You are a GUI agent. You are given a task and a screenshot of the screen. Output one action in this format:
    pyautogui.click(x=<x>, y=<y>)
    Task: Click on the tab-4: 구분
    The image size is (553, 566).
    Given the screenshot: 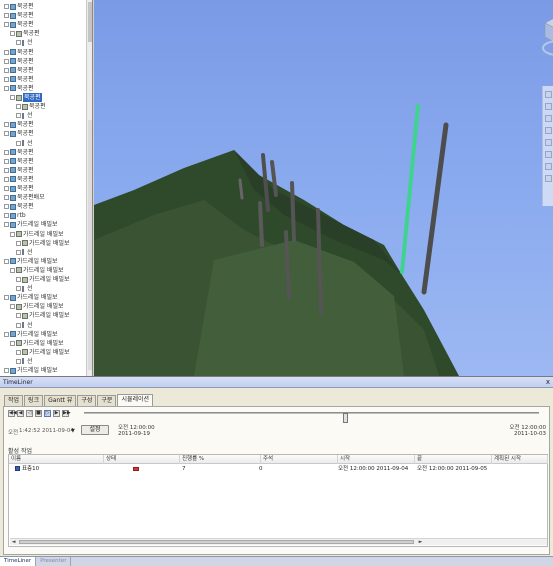 What is the action you would take?
    pyautogui.click(x=107, y=400)
    